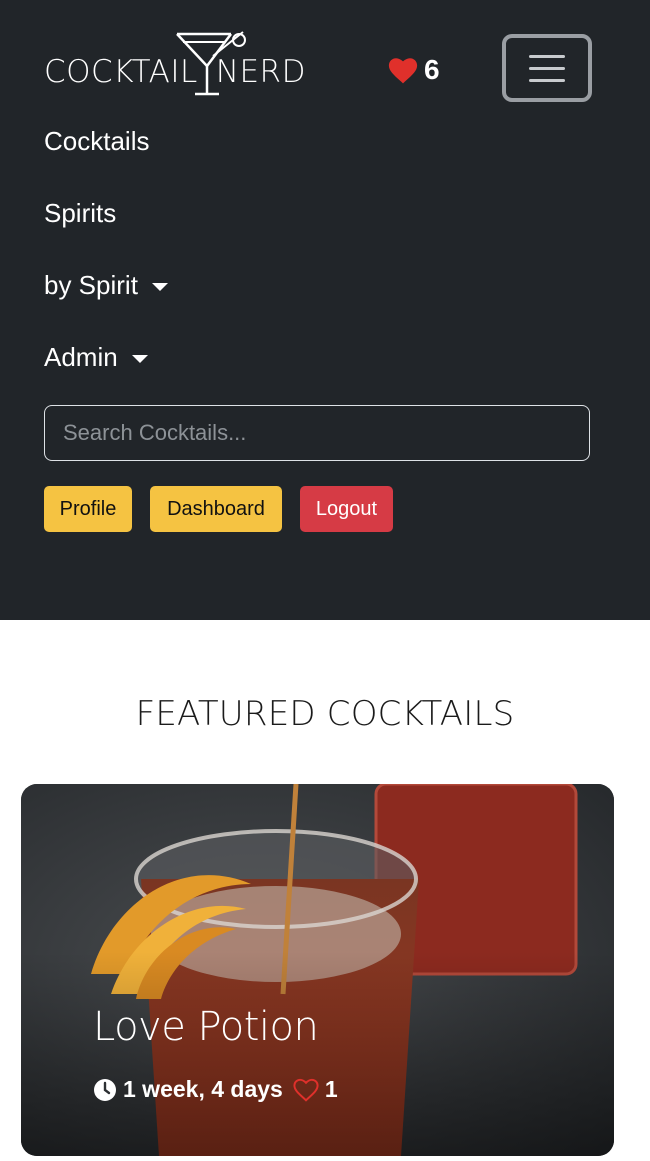  What do you see at coordinates (317, 433) in the screenshot?
I see `search-input` at bounding box center [317, 433].